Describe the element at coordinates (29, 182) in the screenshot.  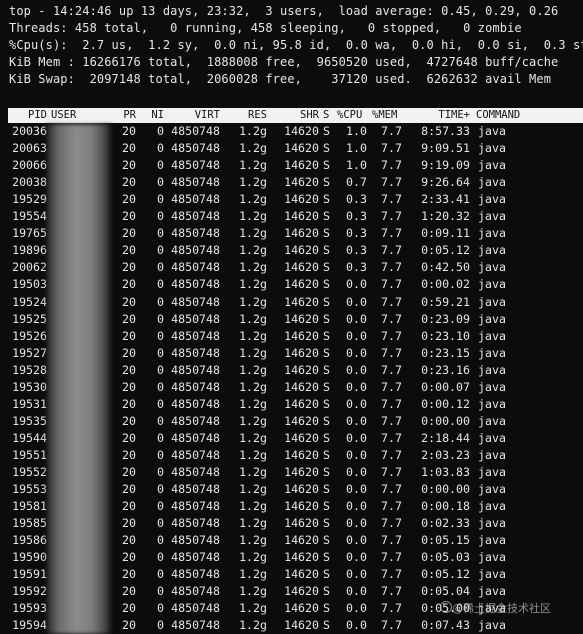
I see `cell-pid: 20038` at that location.